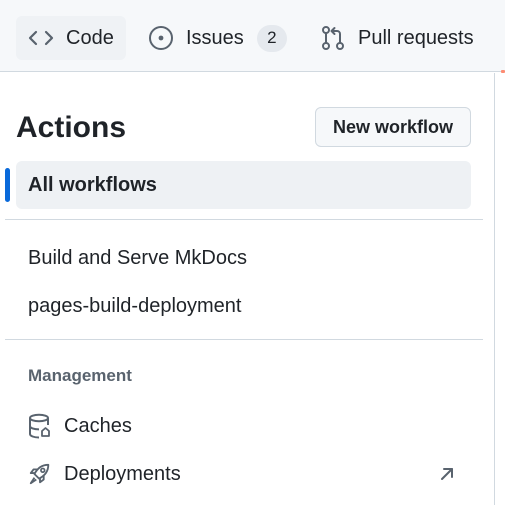 The height and width of the screenshot is (505, 505). Describe the element at coordinates (71, 127) in the screenshot. I see `page-title: Actions` at that location.